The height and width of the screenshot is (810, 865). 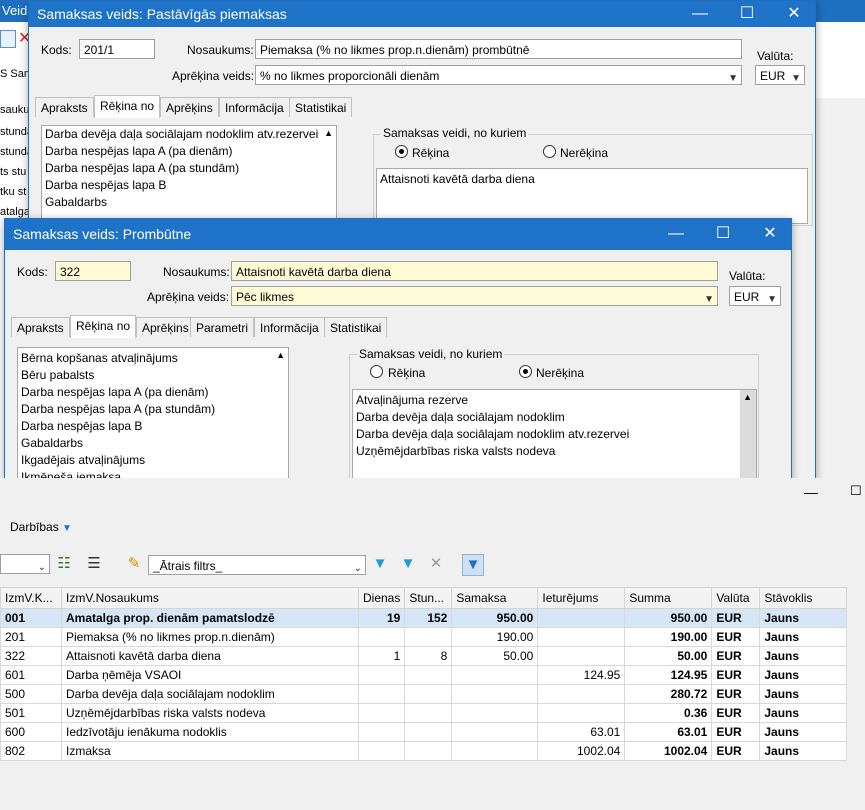 What do you see at coordinates (498, 75) in the screenshot?
I see `aprekina-veids-select: % no likmes proporcionāli dienām ▼` at bounding box center [498, 75].